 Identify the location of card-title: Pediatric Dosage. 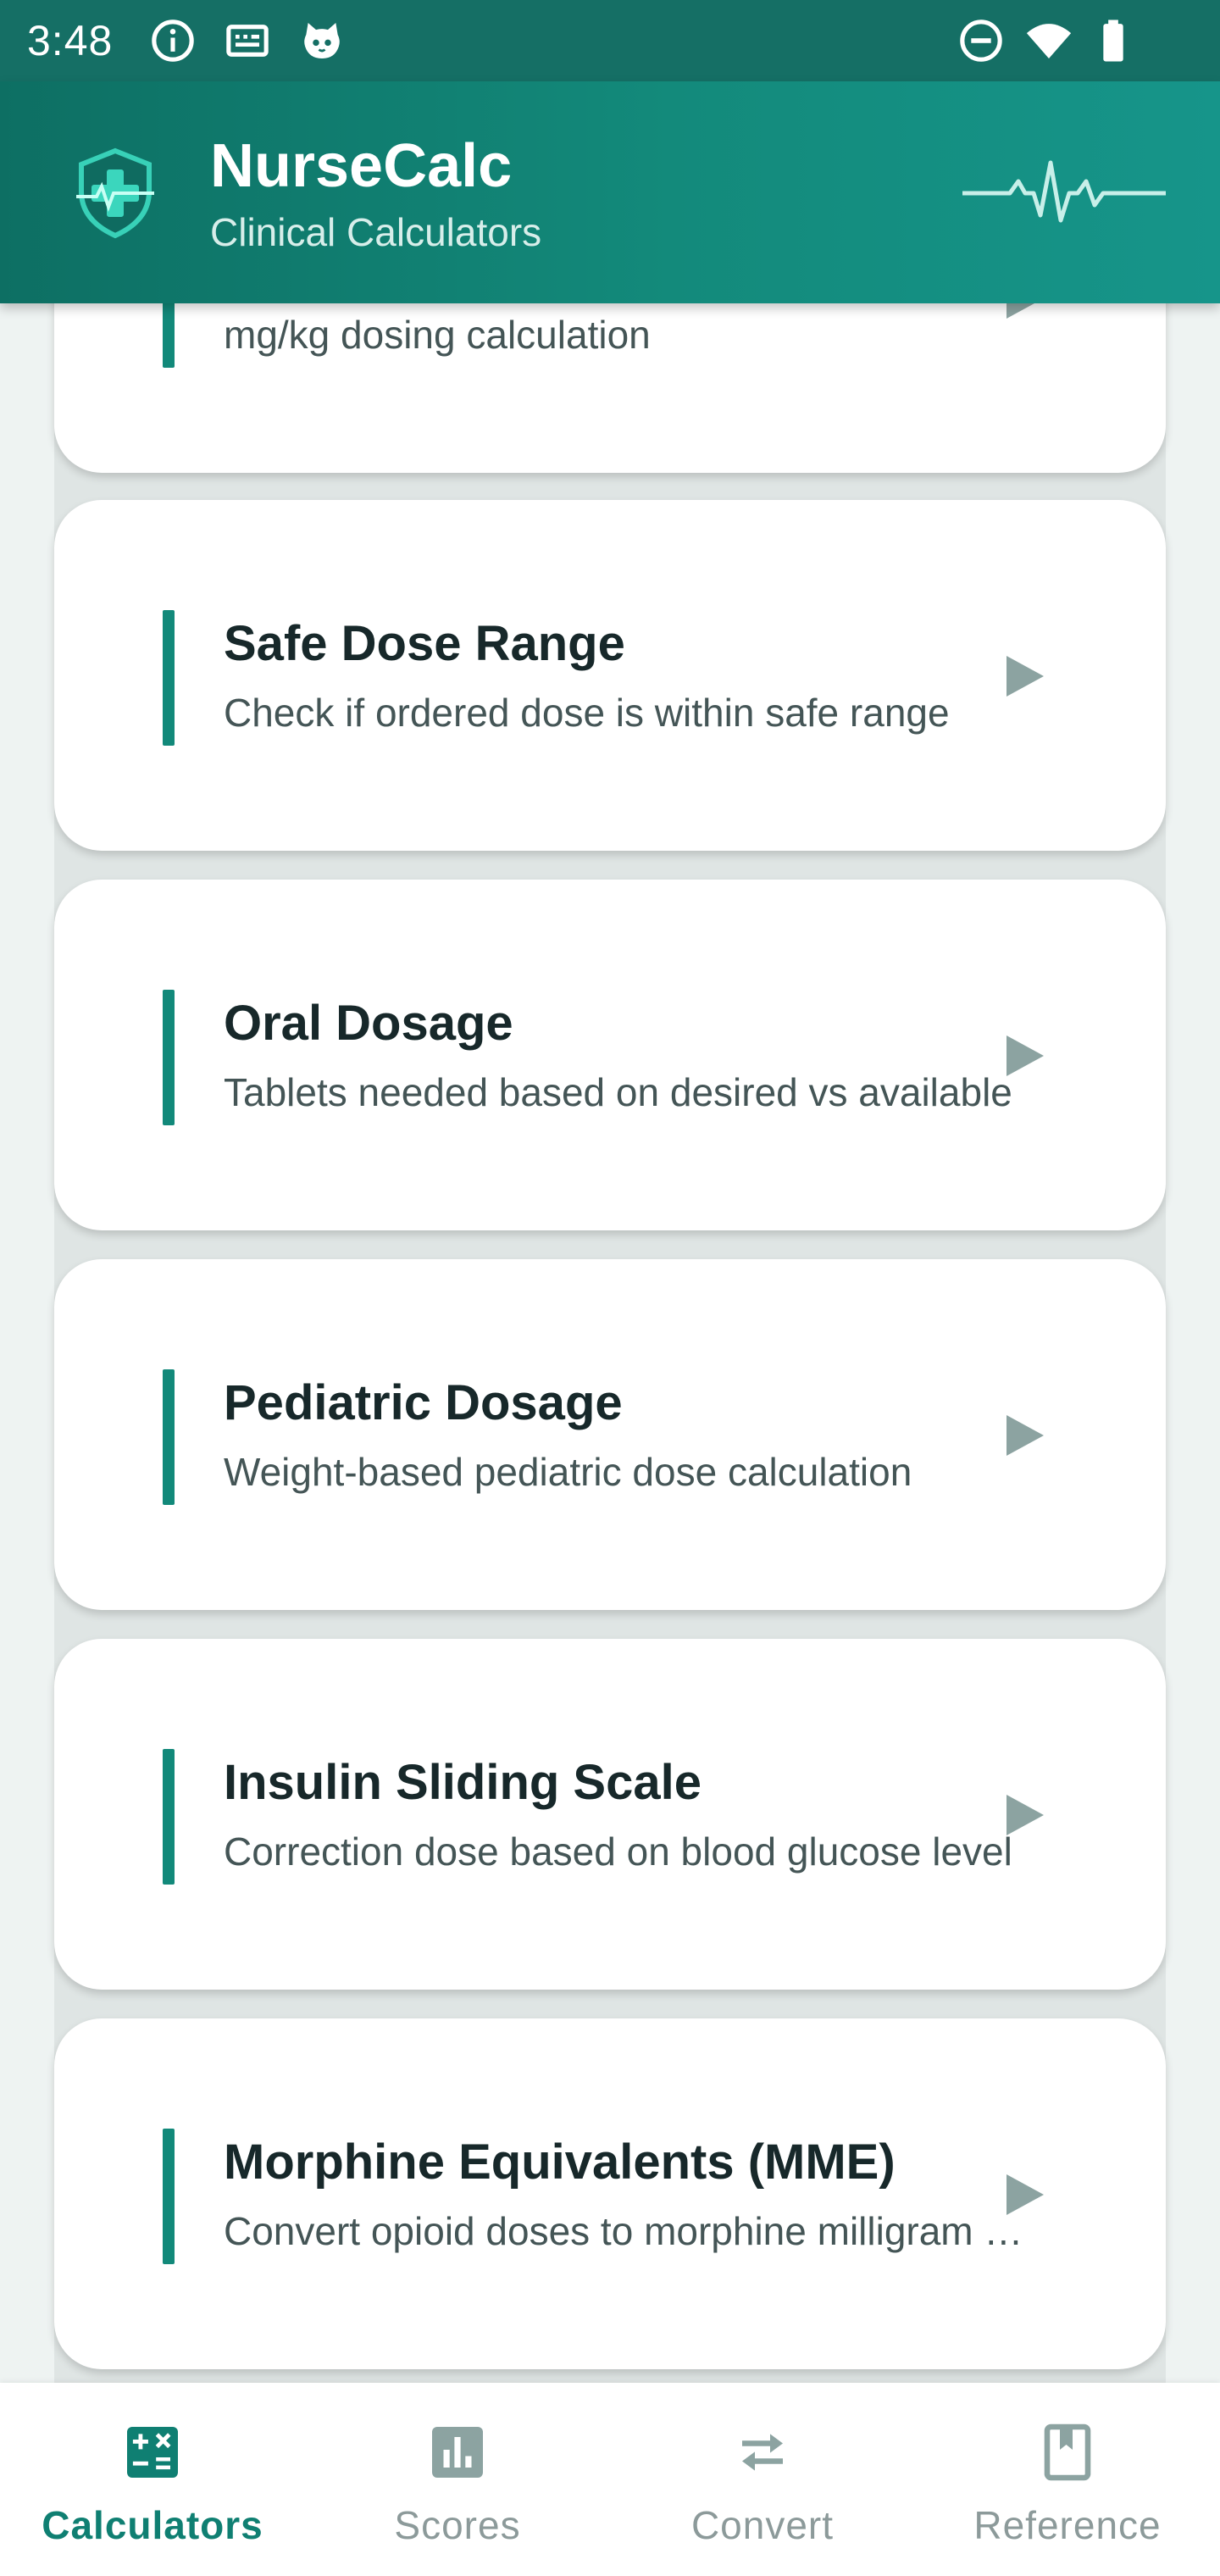
(423, 1402).